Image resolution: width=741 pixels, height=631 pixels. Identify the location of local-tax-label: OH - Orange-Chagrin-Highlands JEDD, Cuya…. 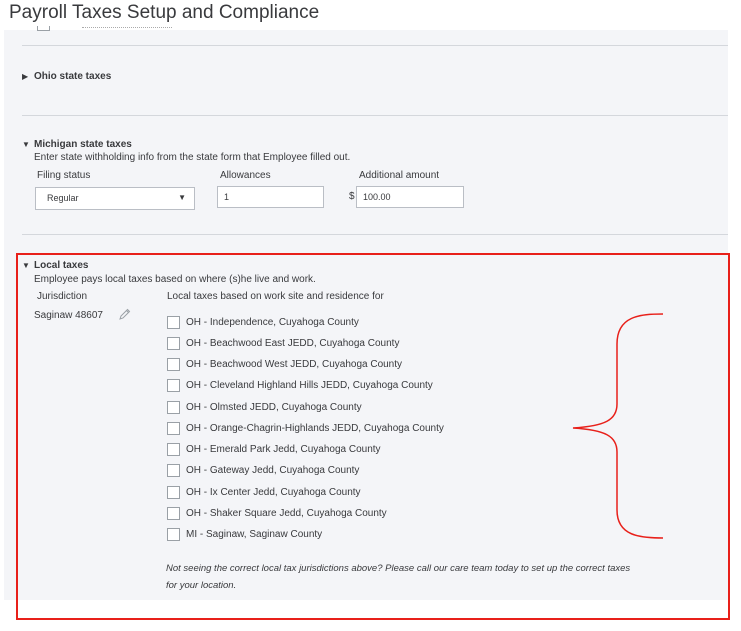
(315, 428).